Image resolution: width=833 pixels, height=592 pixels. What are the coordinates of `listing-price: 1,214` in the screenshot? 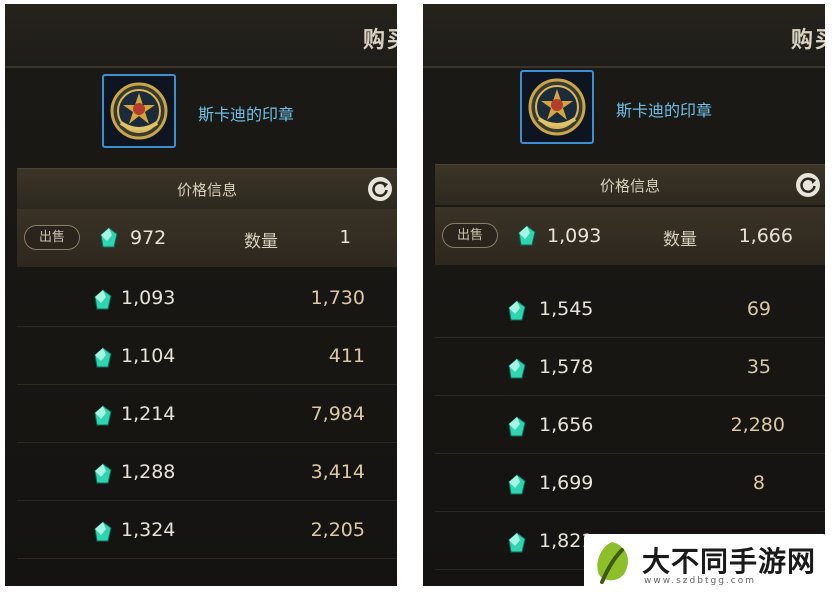 It's located at (148, 414).